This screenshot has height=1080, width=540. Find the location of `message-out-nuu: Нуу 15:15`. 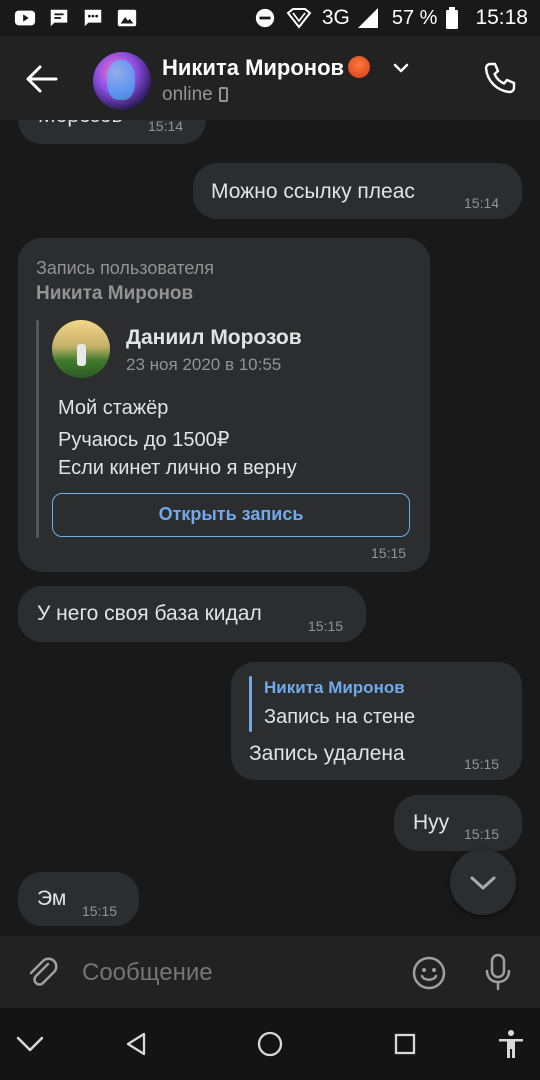

message-out-nuu: Нуу 15:15 is located at coordinates (458, 823).